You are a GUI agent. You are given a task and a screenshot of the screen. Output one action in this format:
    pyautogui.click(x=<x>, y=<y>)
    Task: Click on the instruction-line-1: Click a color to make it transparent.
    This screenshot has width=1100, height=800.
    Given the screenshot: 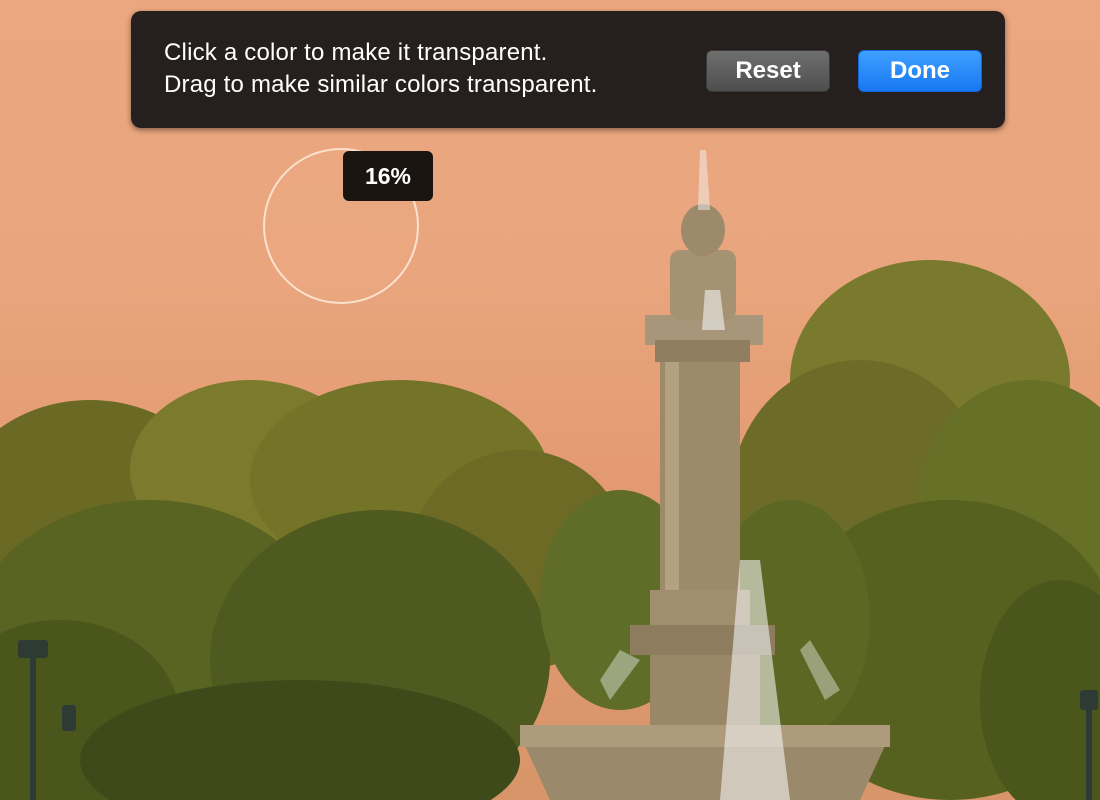 What is the action you would take?
    pyautogui.click(x=356, y=52)
    